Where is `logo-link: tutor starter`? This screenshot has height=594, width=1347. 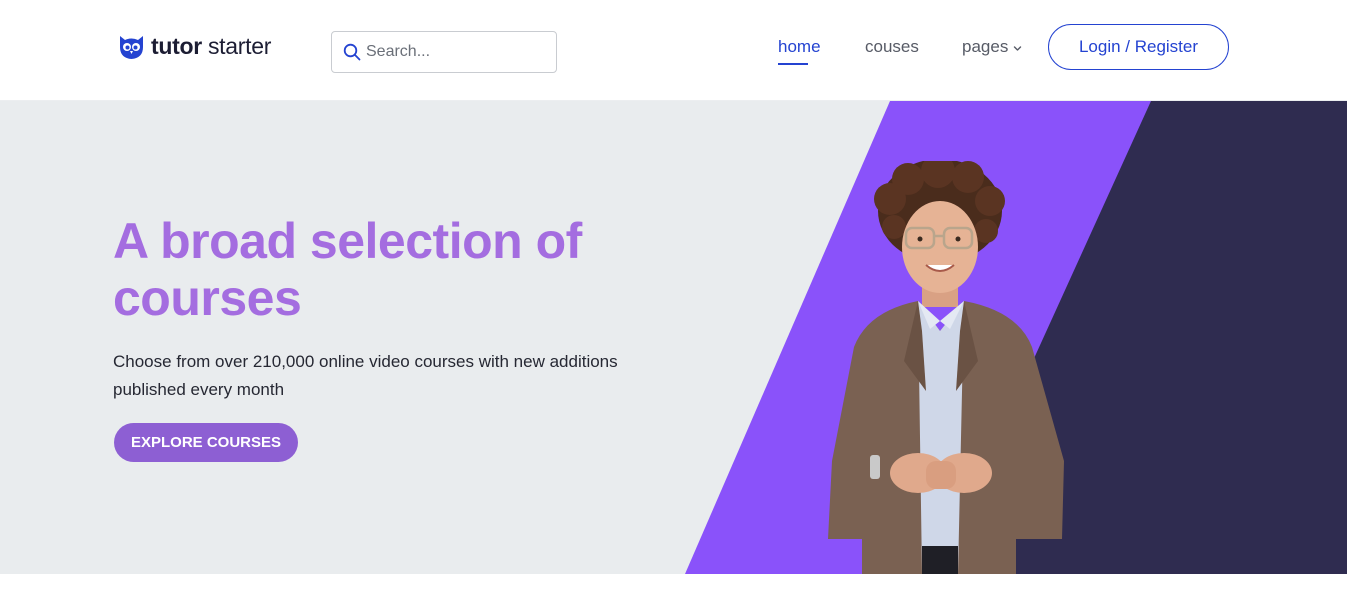 logo-link: tutor starter is located at coordinates (194, 46).